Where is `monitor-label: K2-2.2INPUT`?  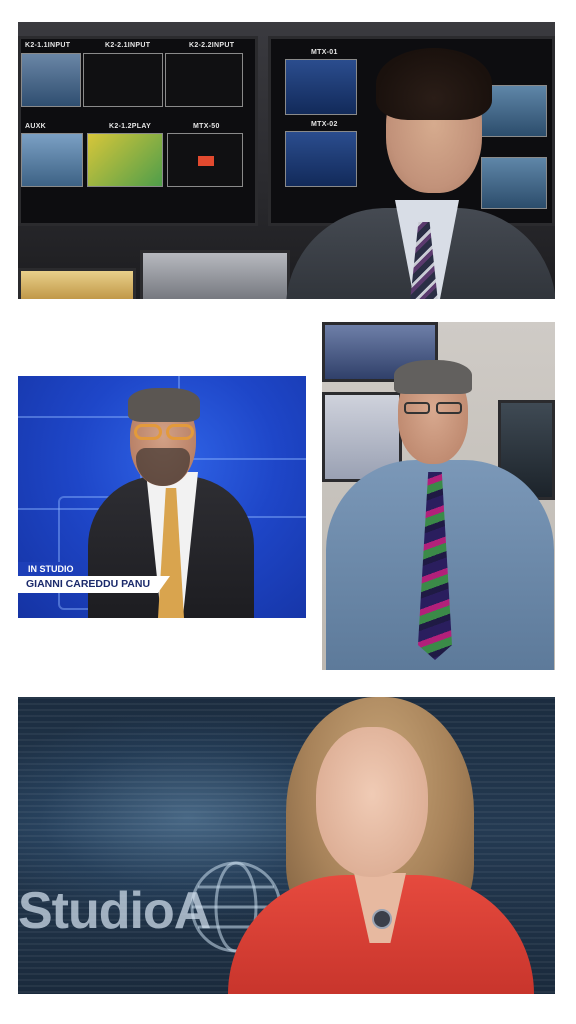
monitor-label: K2-2.2INPUT is located at coordinates (212, 45).